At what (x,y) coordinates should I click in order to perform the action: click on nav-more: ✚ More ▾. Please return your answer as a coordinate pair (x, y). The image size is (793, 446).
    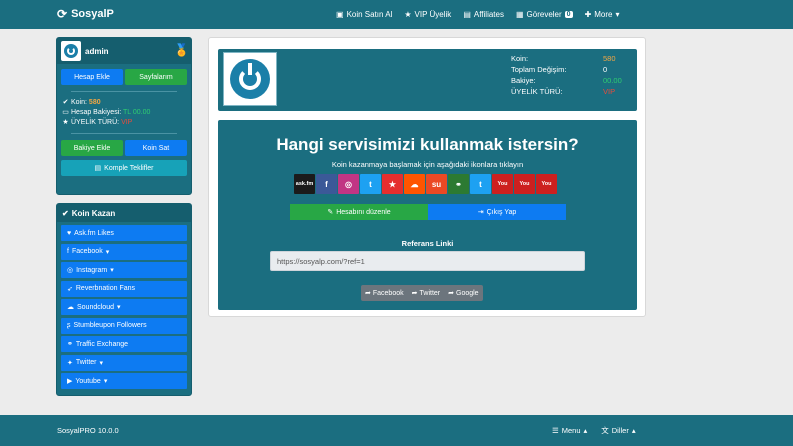
    Looking at the image, I should click on (602, 14).